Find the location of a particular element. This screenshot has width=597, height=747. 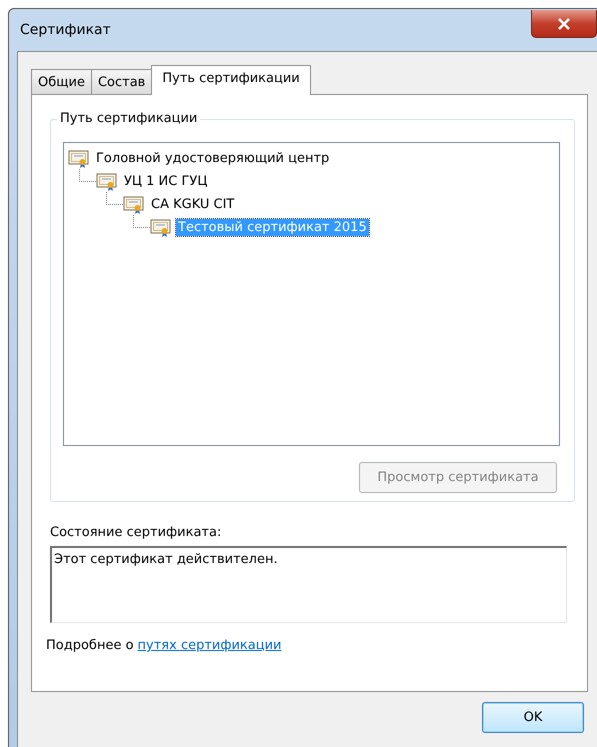

status-label: Состояние сертификата: is located at coordinates (136, 532).